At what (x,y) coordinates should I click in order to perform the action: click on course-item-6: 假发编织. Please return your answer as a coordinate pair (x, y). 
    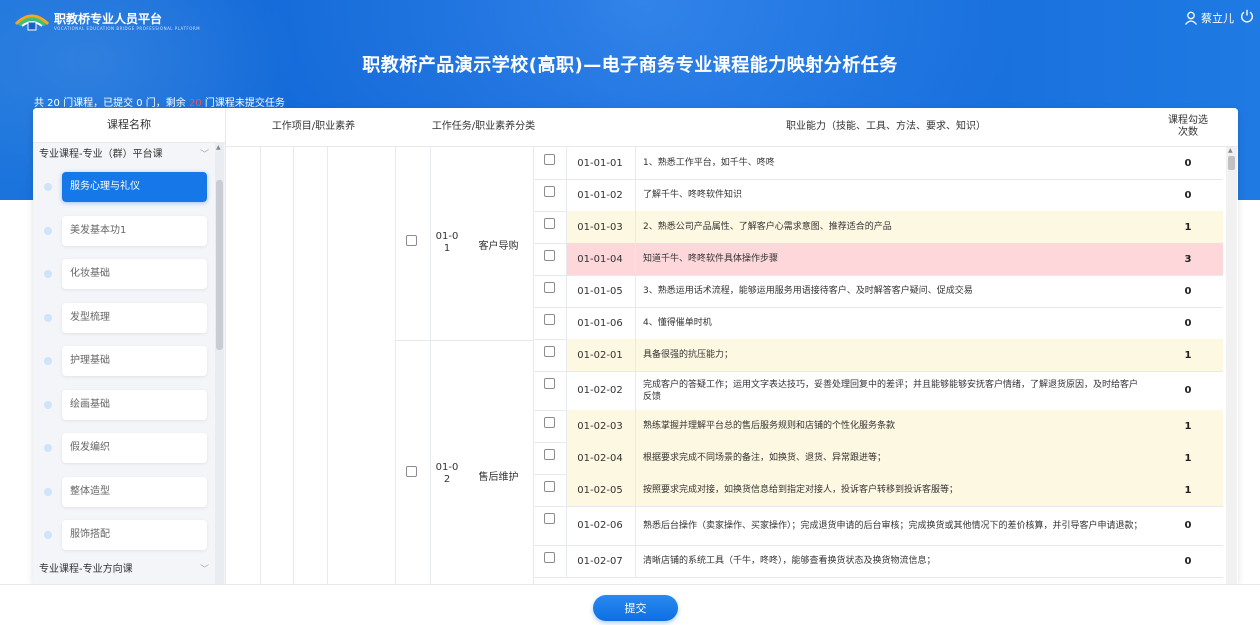
    Looking at the image, I should click on (126, 448).